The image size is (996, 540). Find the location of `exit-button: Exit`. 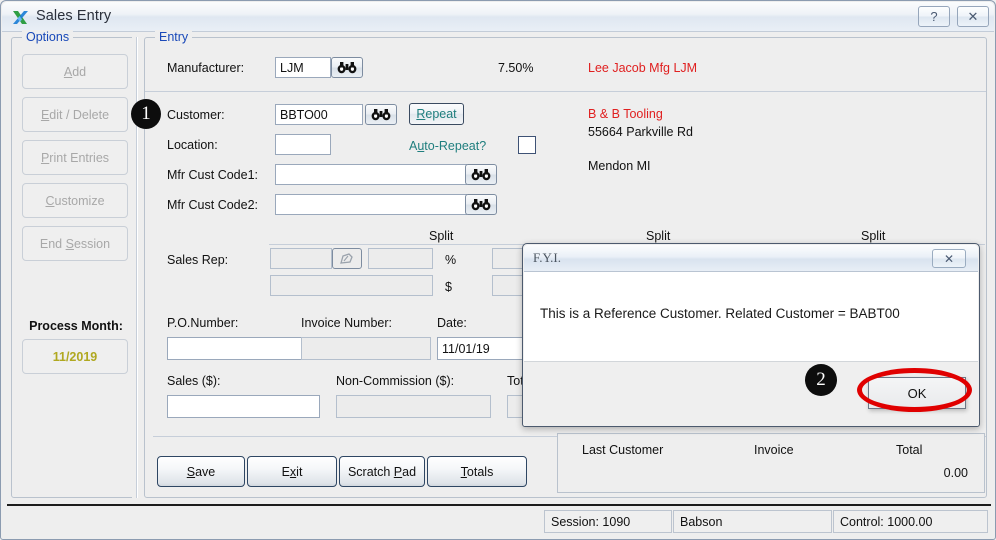

exit-button: Exit is located at coordinates (292, 471).